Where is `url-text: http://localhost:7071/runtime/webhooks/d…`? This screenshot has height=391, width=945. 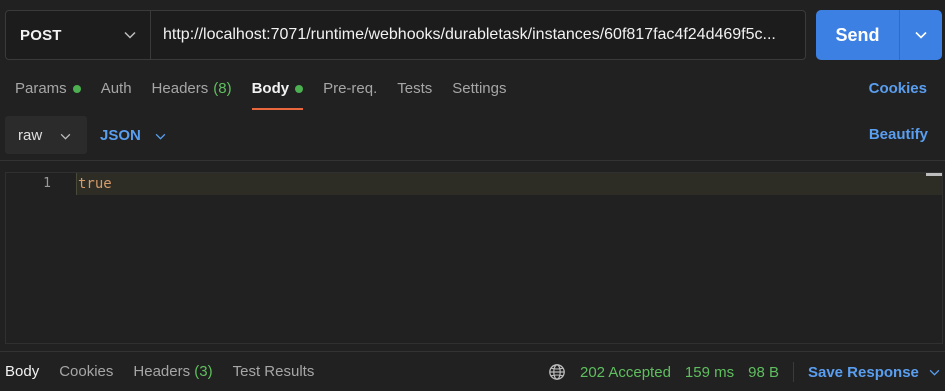 url-text: http://localhost:7071/runtime/webhooks/d… is located at coordinates (469, 34).